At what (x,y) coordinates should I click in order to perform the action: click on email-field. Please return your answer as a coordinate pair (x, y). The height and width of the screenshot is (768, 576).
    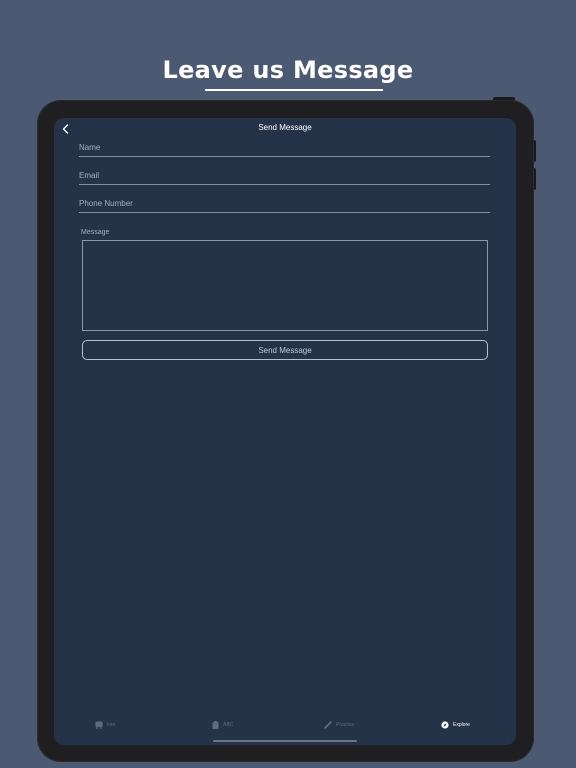
    Looking at the image, I should click on (284, 175).